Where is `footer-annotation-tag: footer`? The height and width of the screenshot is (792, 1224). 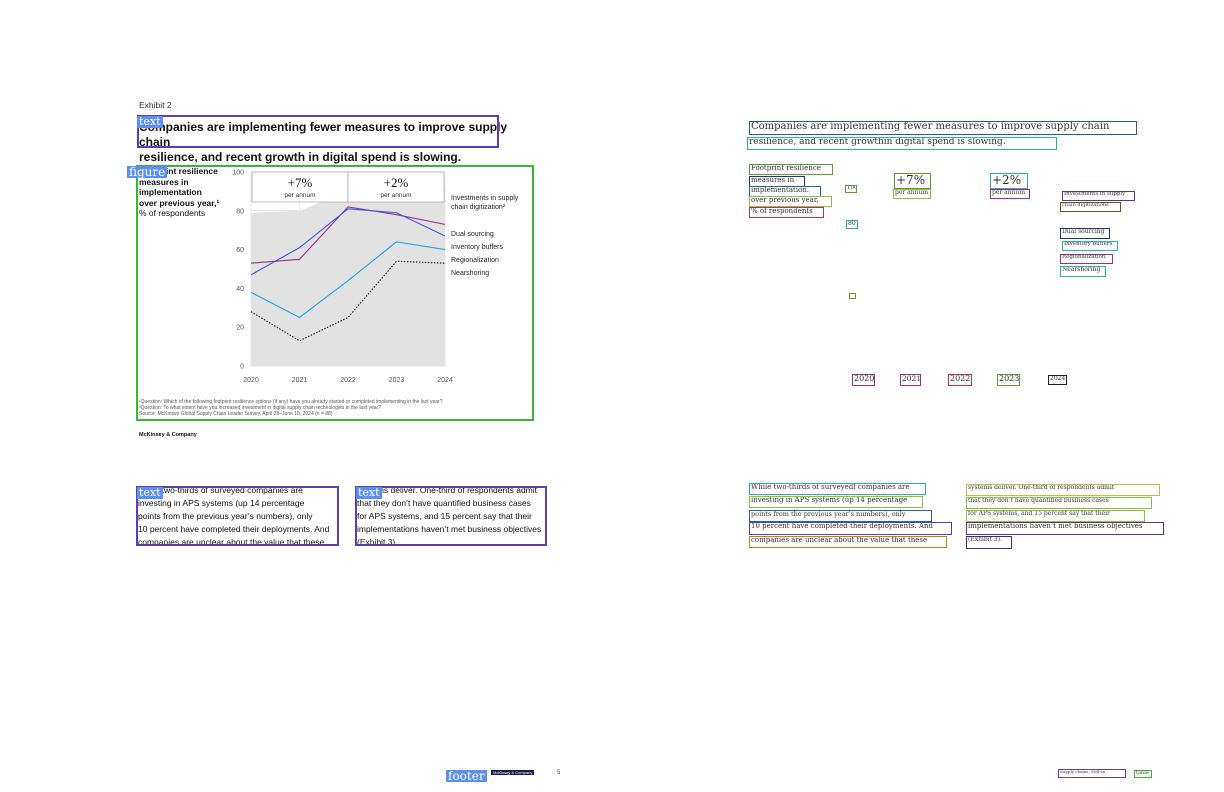
footer-annotation-tag: footer is located at coordinates (466, 776).